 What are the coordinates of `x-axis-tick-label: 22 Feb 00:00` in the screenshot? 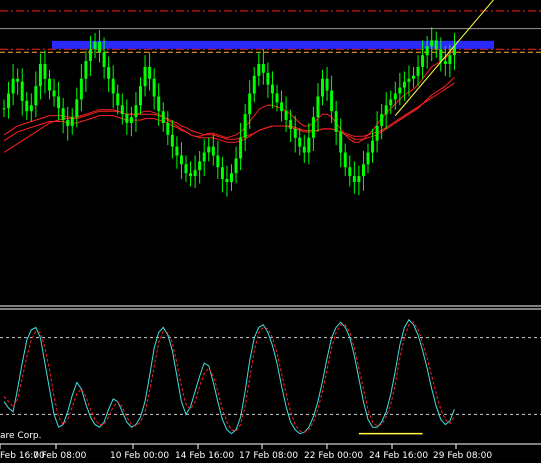 It's located at (333, 456).